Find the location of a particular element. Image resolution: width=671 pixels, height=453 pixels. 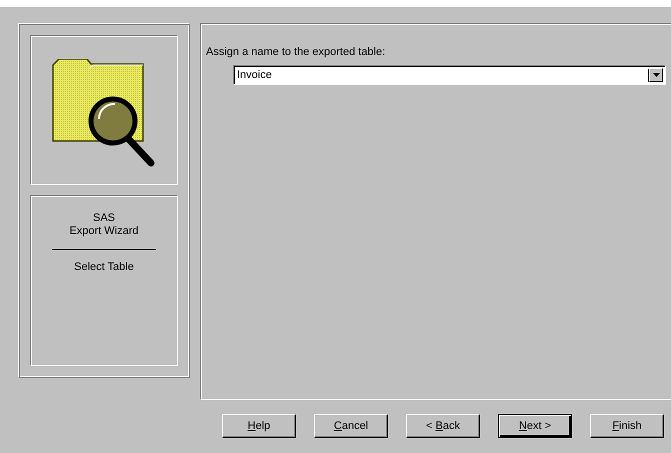

caret-icon is located at coordinates (656, 75).